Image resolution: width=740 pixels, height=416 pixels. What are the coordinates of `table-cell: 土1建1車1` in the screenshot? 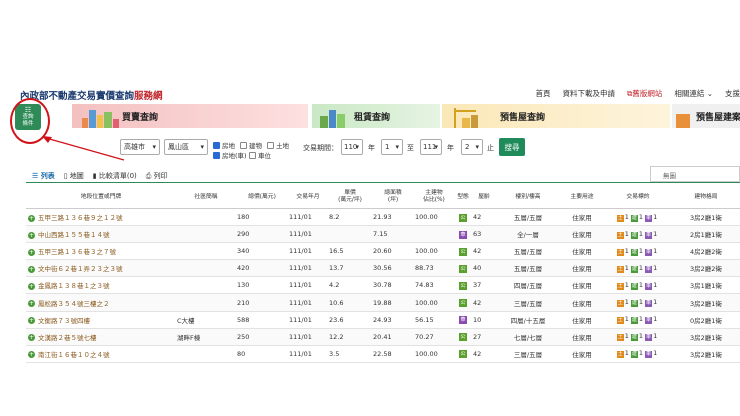 It's located at (638, 234).